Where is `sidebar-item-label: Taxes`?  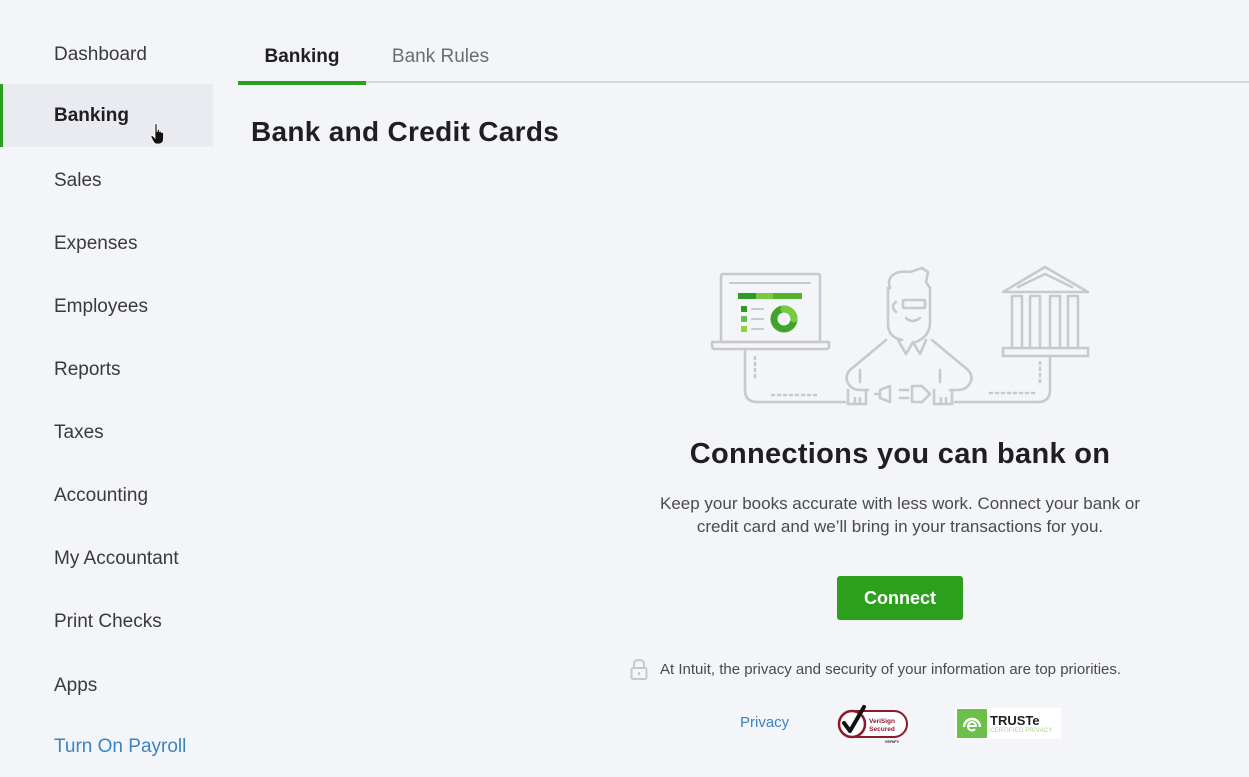 sidebar-item-label: Taxes is located at coordinates (79, 432).